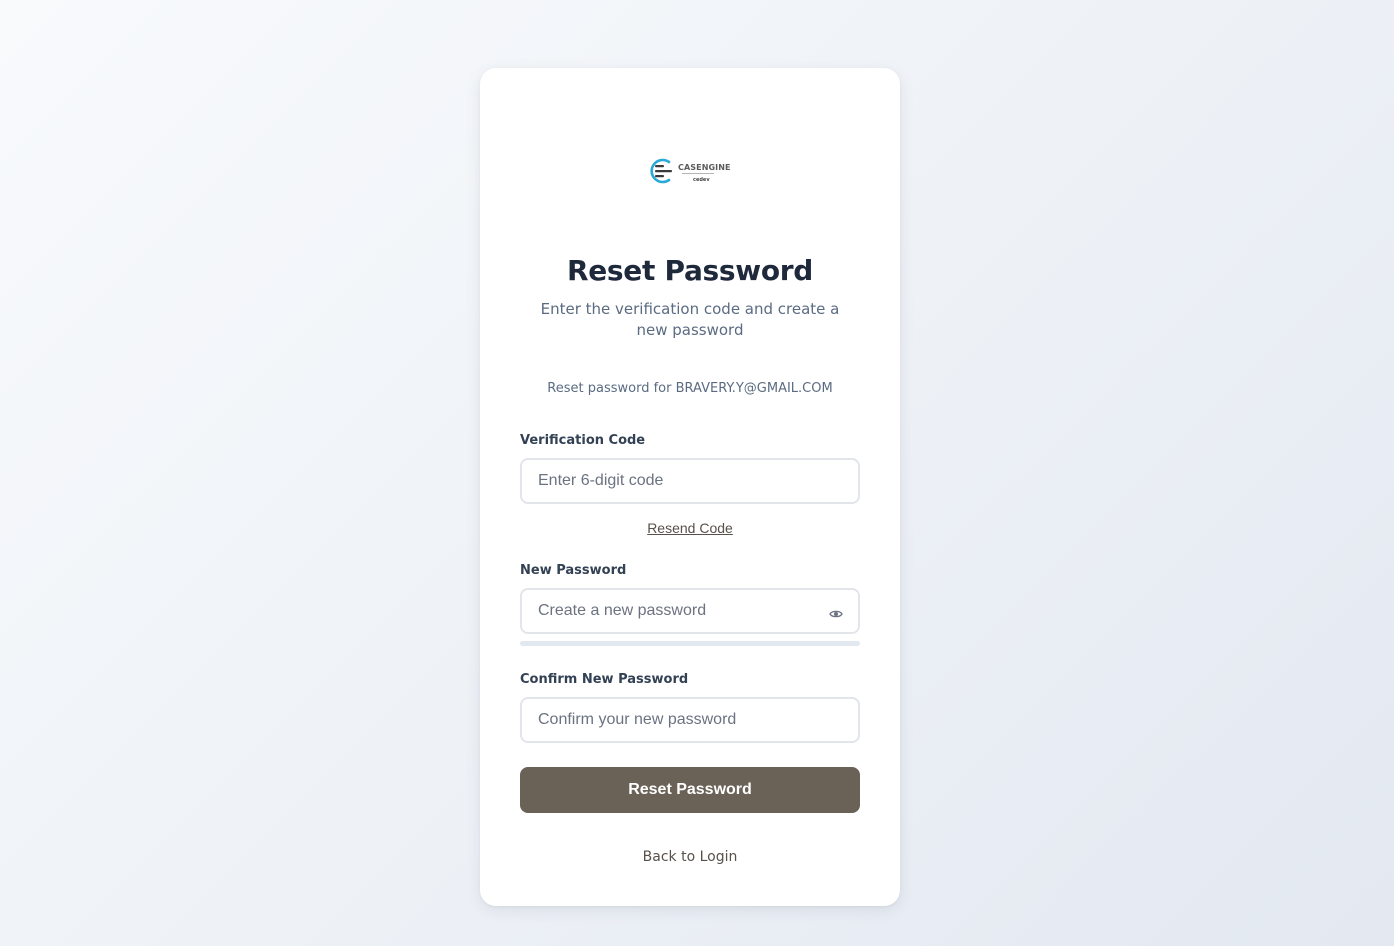 The image size is (1394, 946). Describe the element at coordinates (661, 171) in the screenshot. I see `logo-mark-icon` at that location.